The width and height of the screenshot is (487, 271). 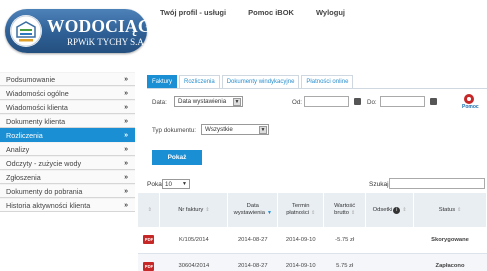 I want to click on tab-collection-documents: Dokumenty windykacyjne, so click(x=260, y=82).